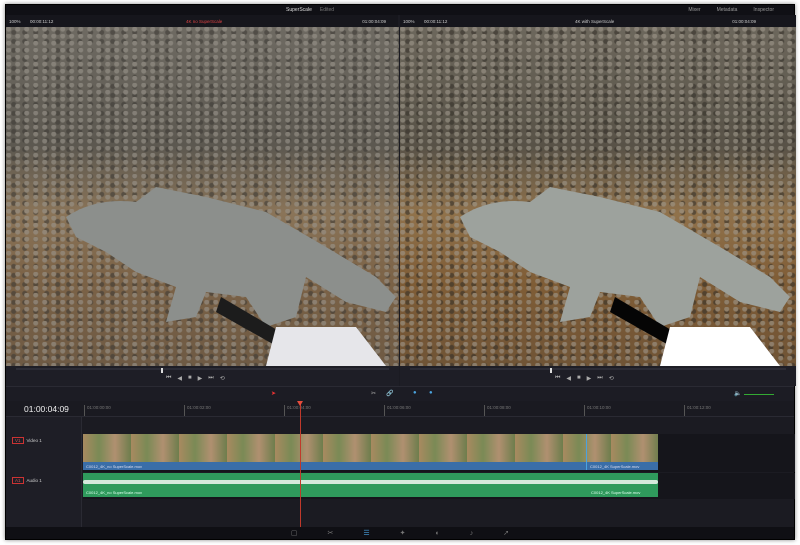 The width and height of the screenshot is (800, 545). What do you see at coordinates (759, 394) in the screenshot?
I see `volume-slider` at bounding box center [759, 394].